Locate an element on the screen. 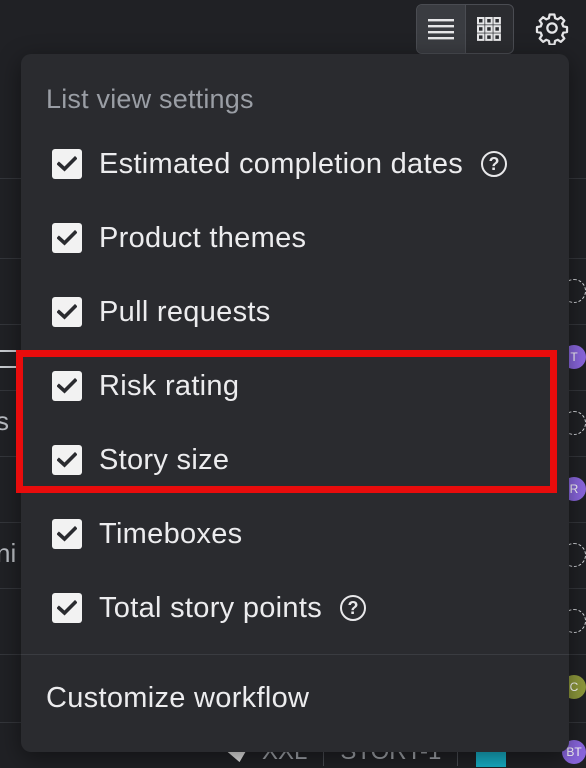  view-toggle is located at coordinates (465, 29).